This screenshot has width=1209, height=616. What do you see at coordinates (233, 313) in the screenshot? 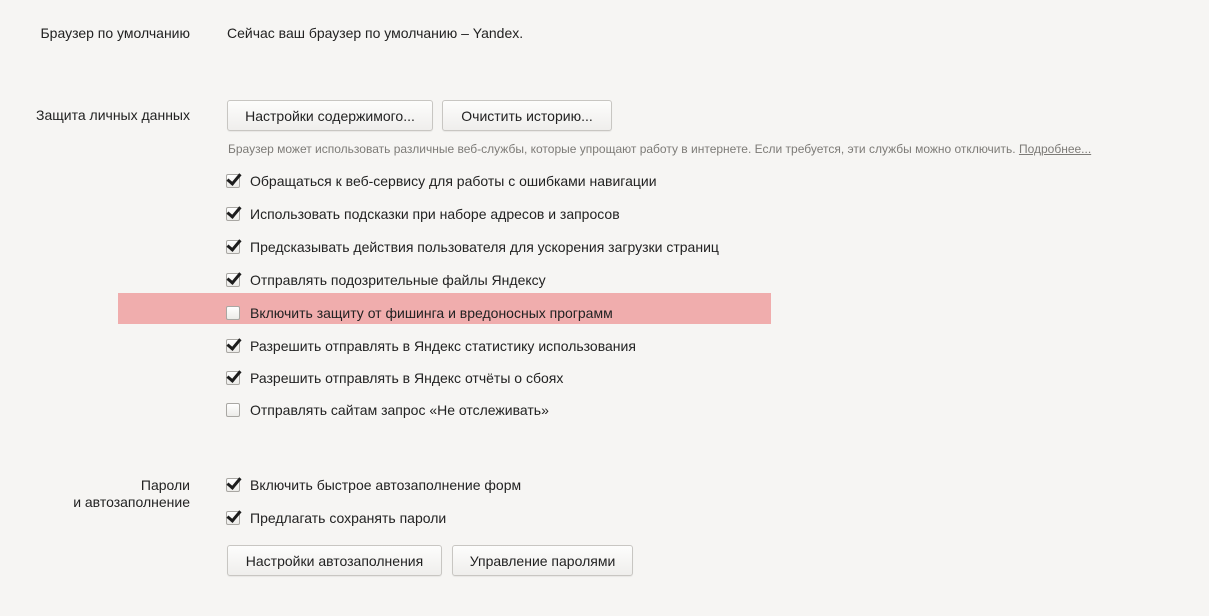
I see `checkbox-phishing-protection` at bounding box center [233, 313].